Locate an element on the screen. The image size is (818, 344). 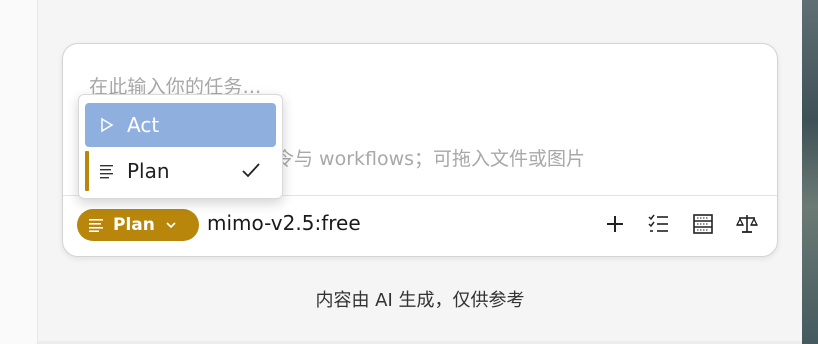
input-hint: 令与 workflows；可拖入文件或图片 is located at coordinates (430, 159).